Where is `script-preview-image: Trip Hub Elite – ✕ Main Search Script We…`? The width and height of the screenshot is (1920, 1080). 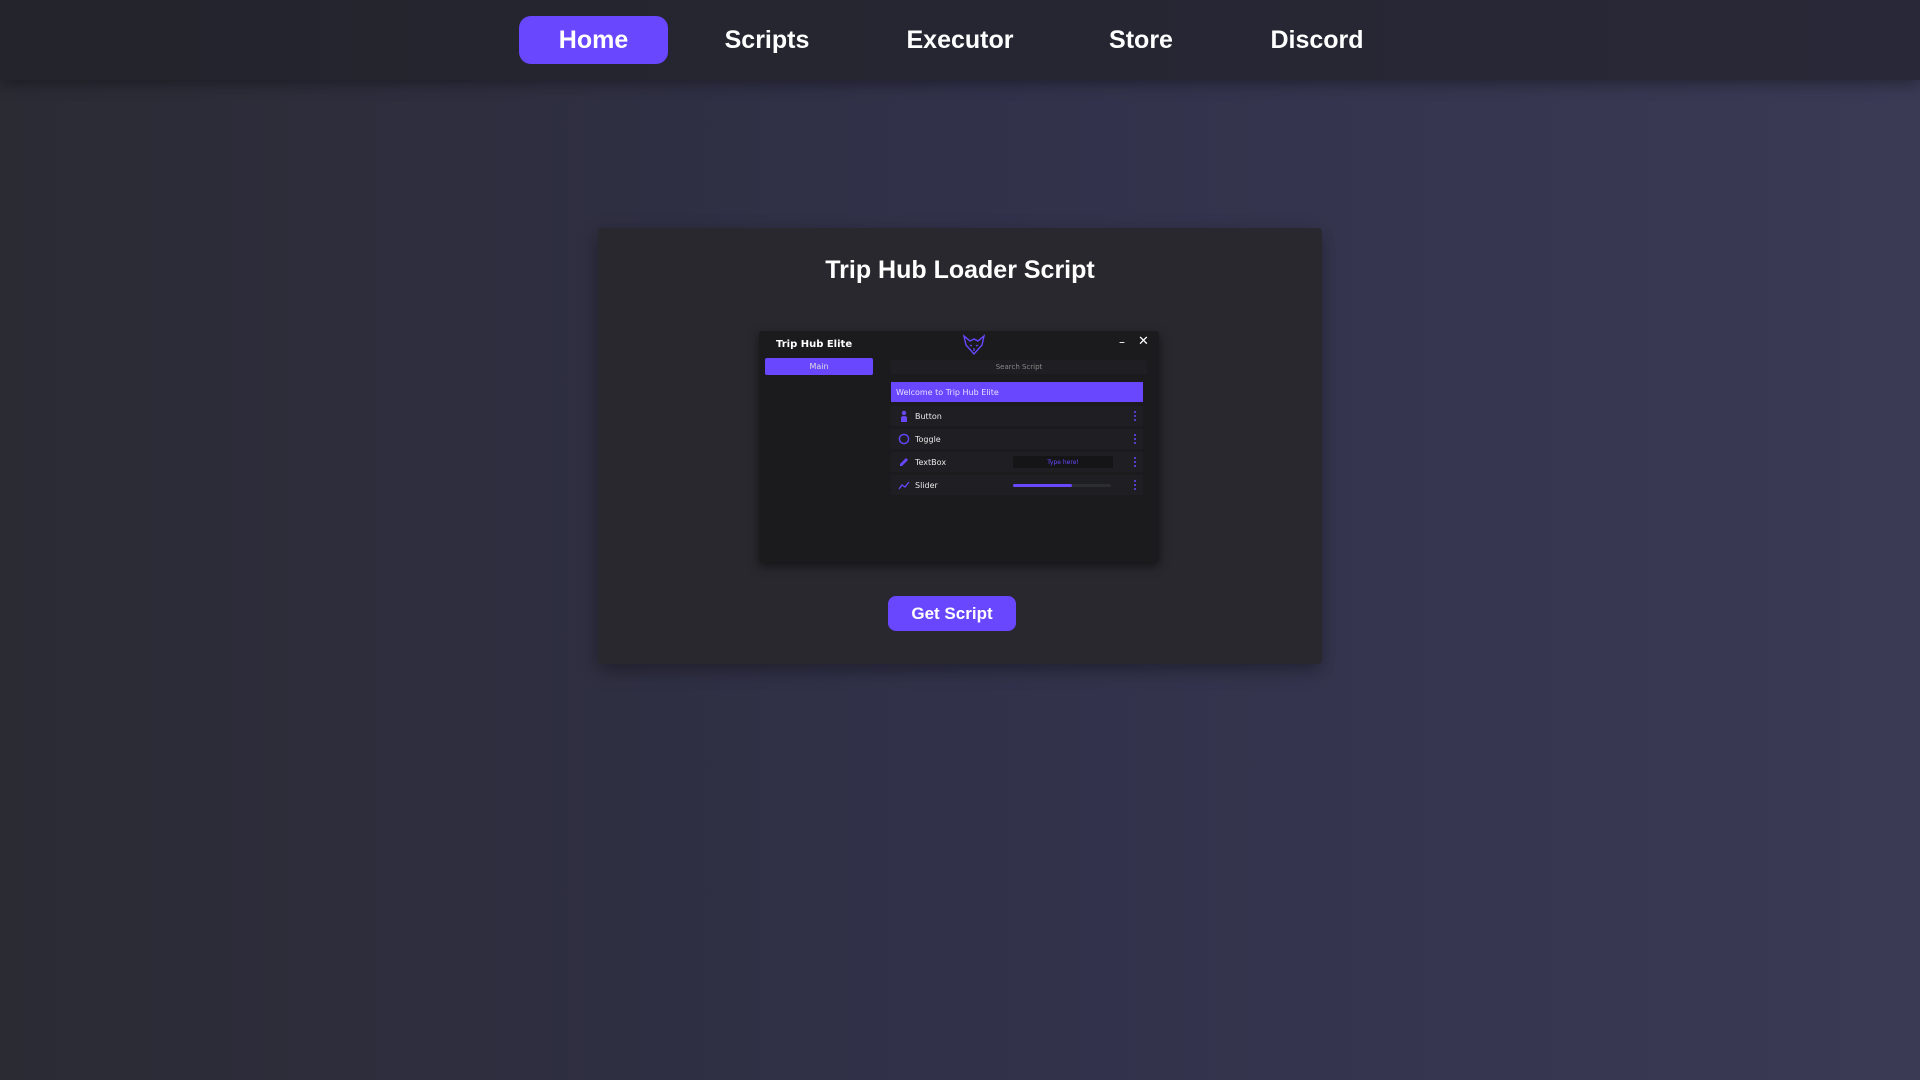 script-preview-image: Trip Hub Elite – ✕ Main Search Script We… is located at coordinates (959, 446).